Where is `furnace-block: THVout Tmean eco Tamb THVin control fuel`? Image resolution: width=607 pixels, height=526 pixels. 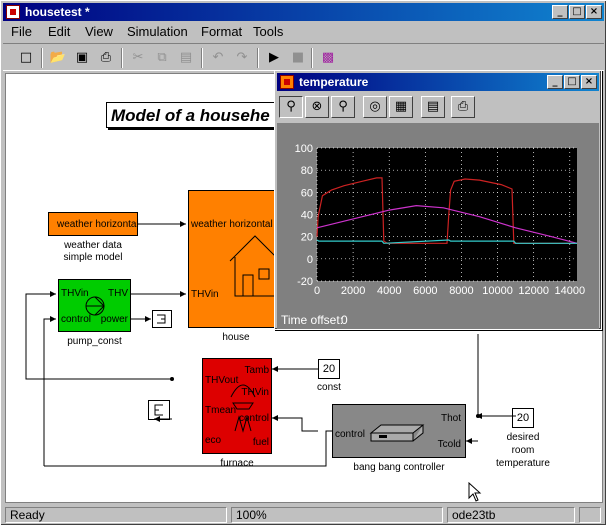 furnace-block: THVout Tmean eco Tamb THVin control fuel is located at coordinates (237, 406).